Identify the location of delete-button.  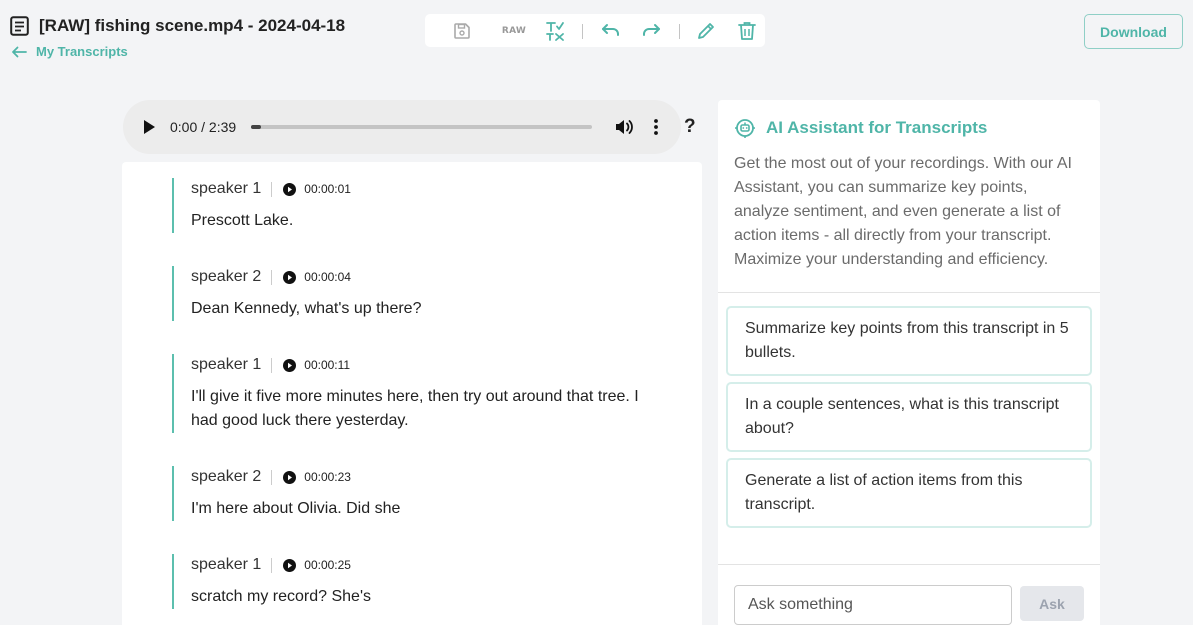
(747, 31).